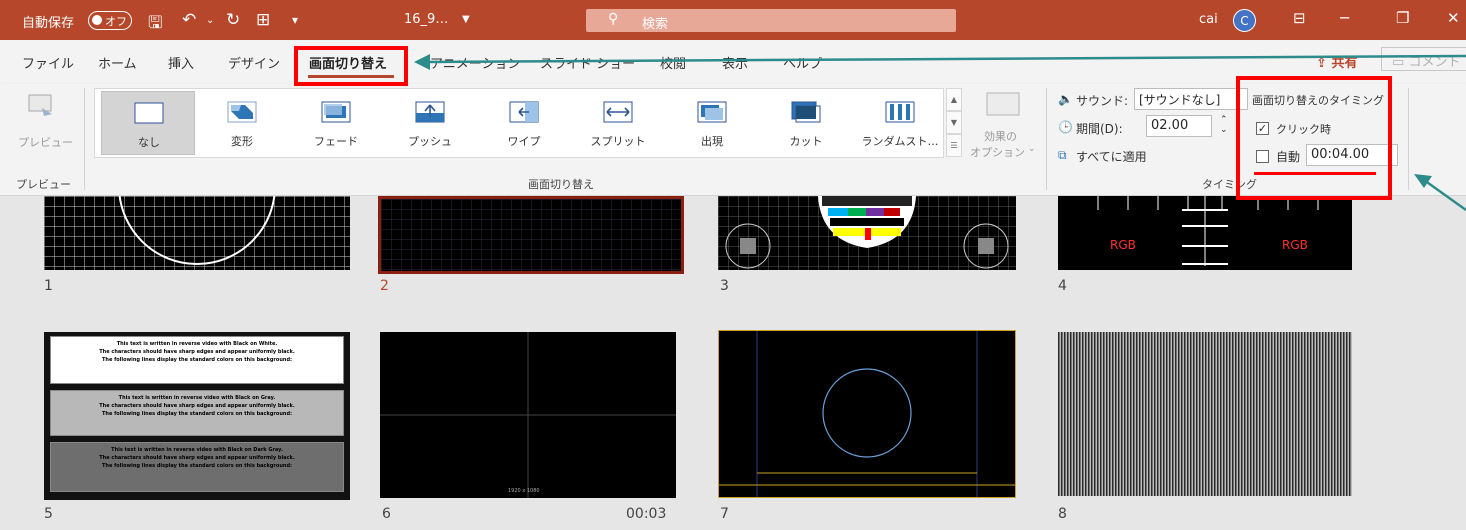  I want to click on arrow-to-tab, so click(945, 59).